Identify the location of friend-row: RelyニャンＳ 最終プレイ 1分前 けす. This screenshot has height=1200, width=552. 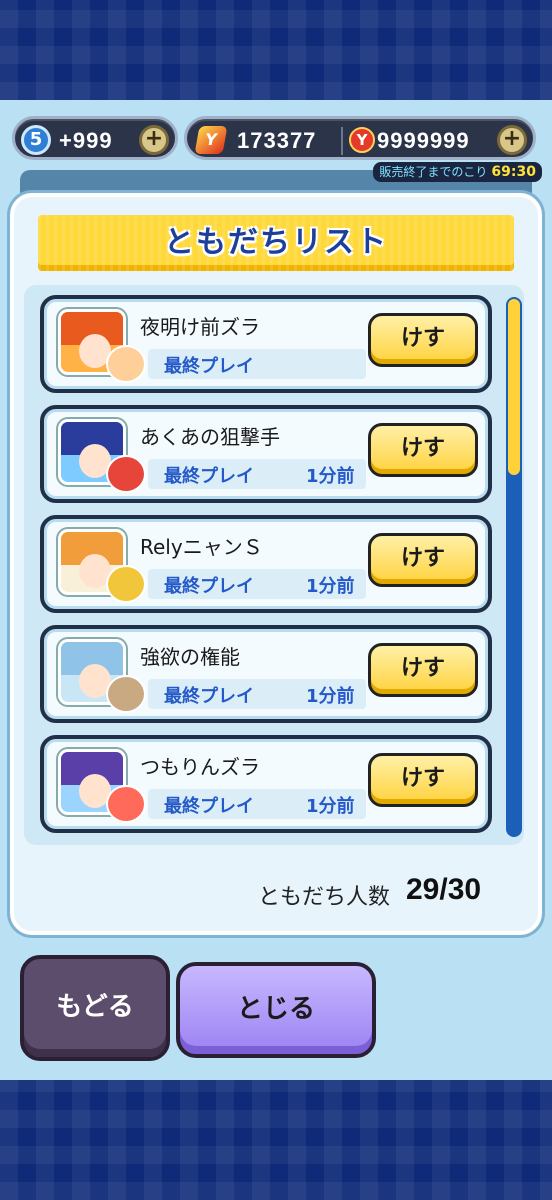
(266, 564).